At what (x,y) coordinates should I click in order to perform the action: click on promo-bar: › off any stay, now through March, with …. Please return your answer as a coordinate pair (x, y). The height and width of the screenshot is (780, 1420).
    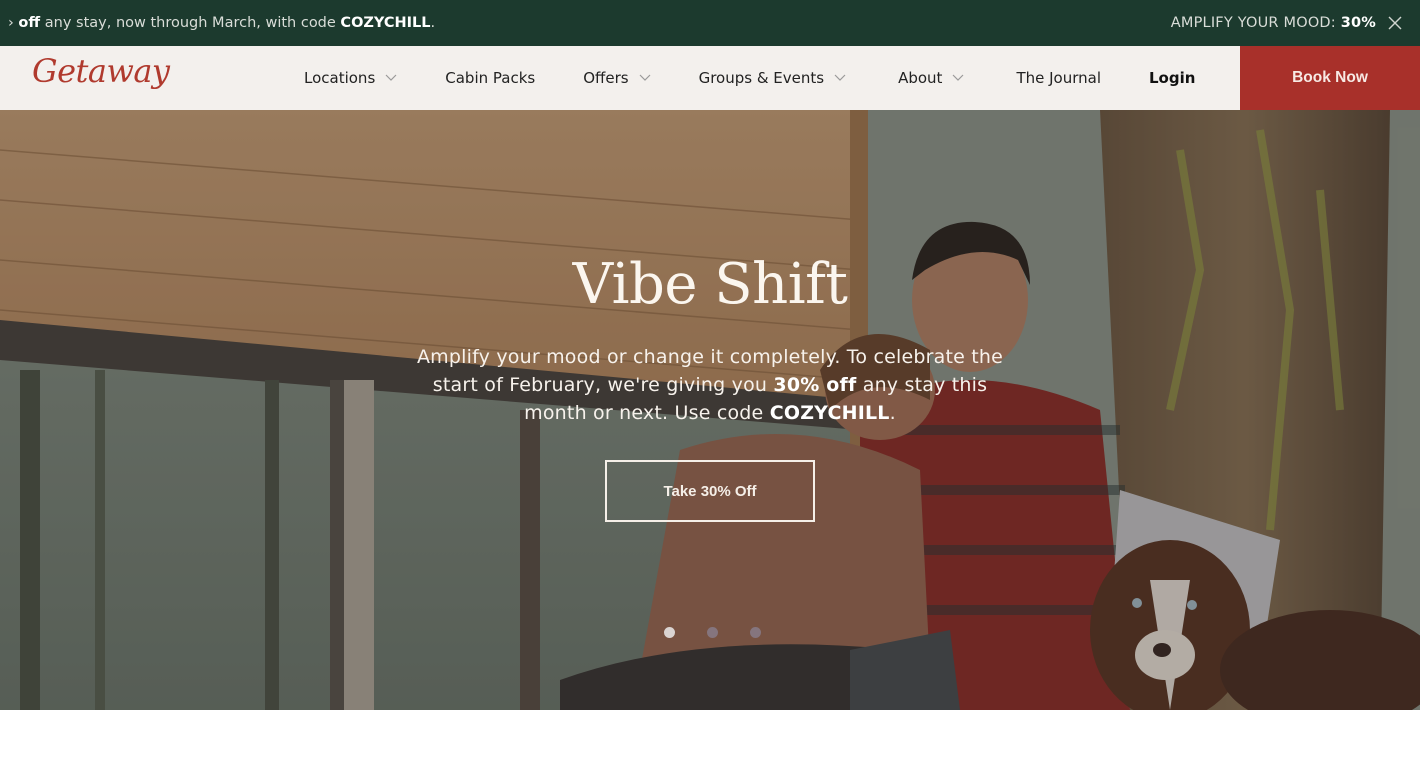
    Looking at the image, I should click on (710, 23).